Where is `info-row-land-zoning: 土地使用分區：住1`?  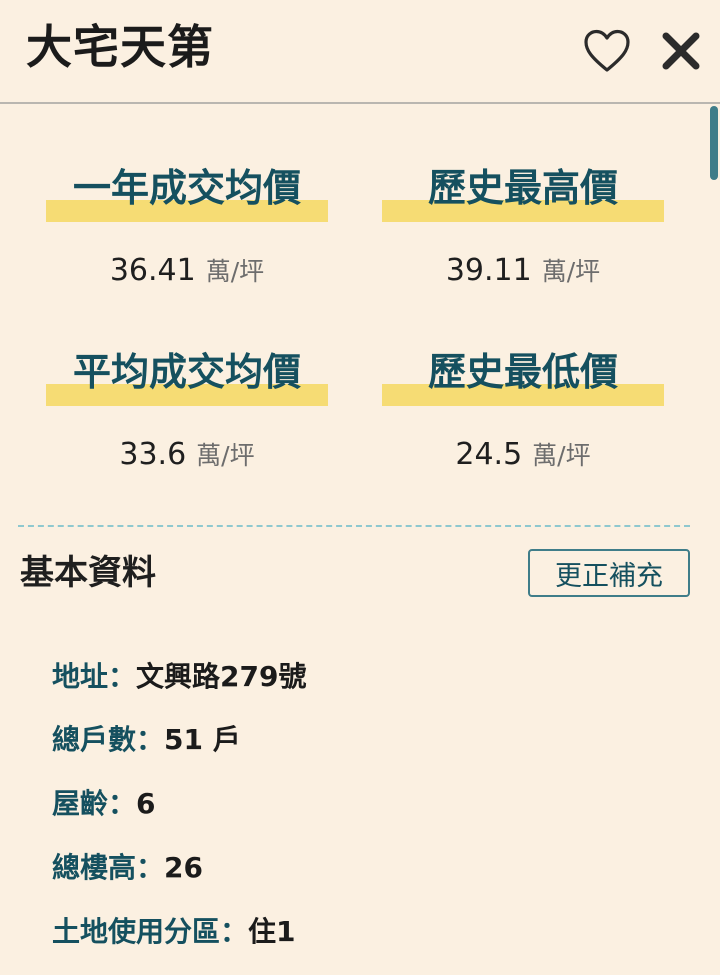
info-row-land-zoning: 土地使用分區：住1 is located at coordinates (174, 932).